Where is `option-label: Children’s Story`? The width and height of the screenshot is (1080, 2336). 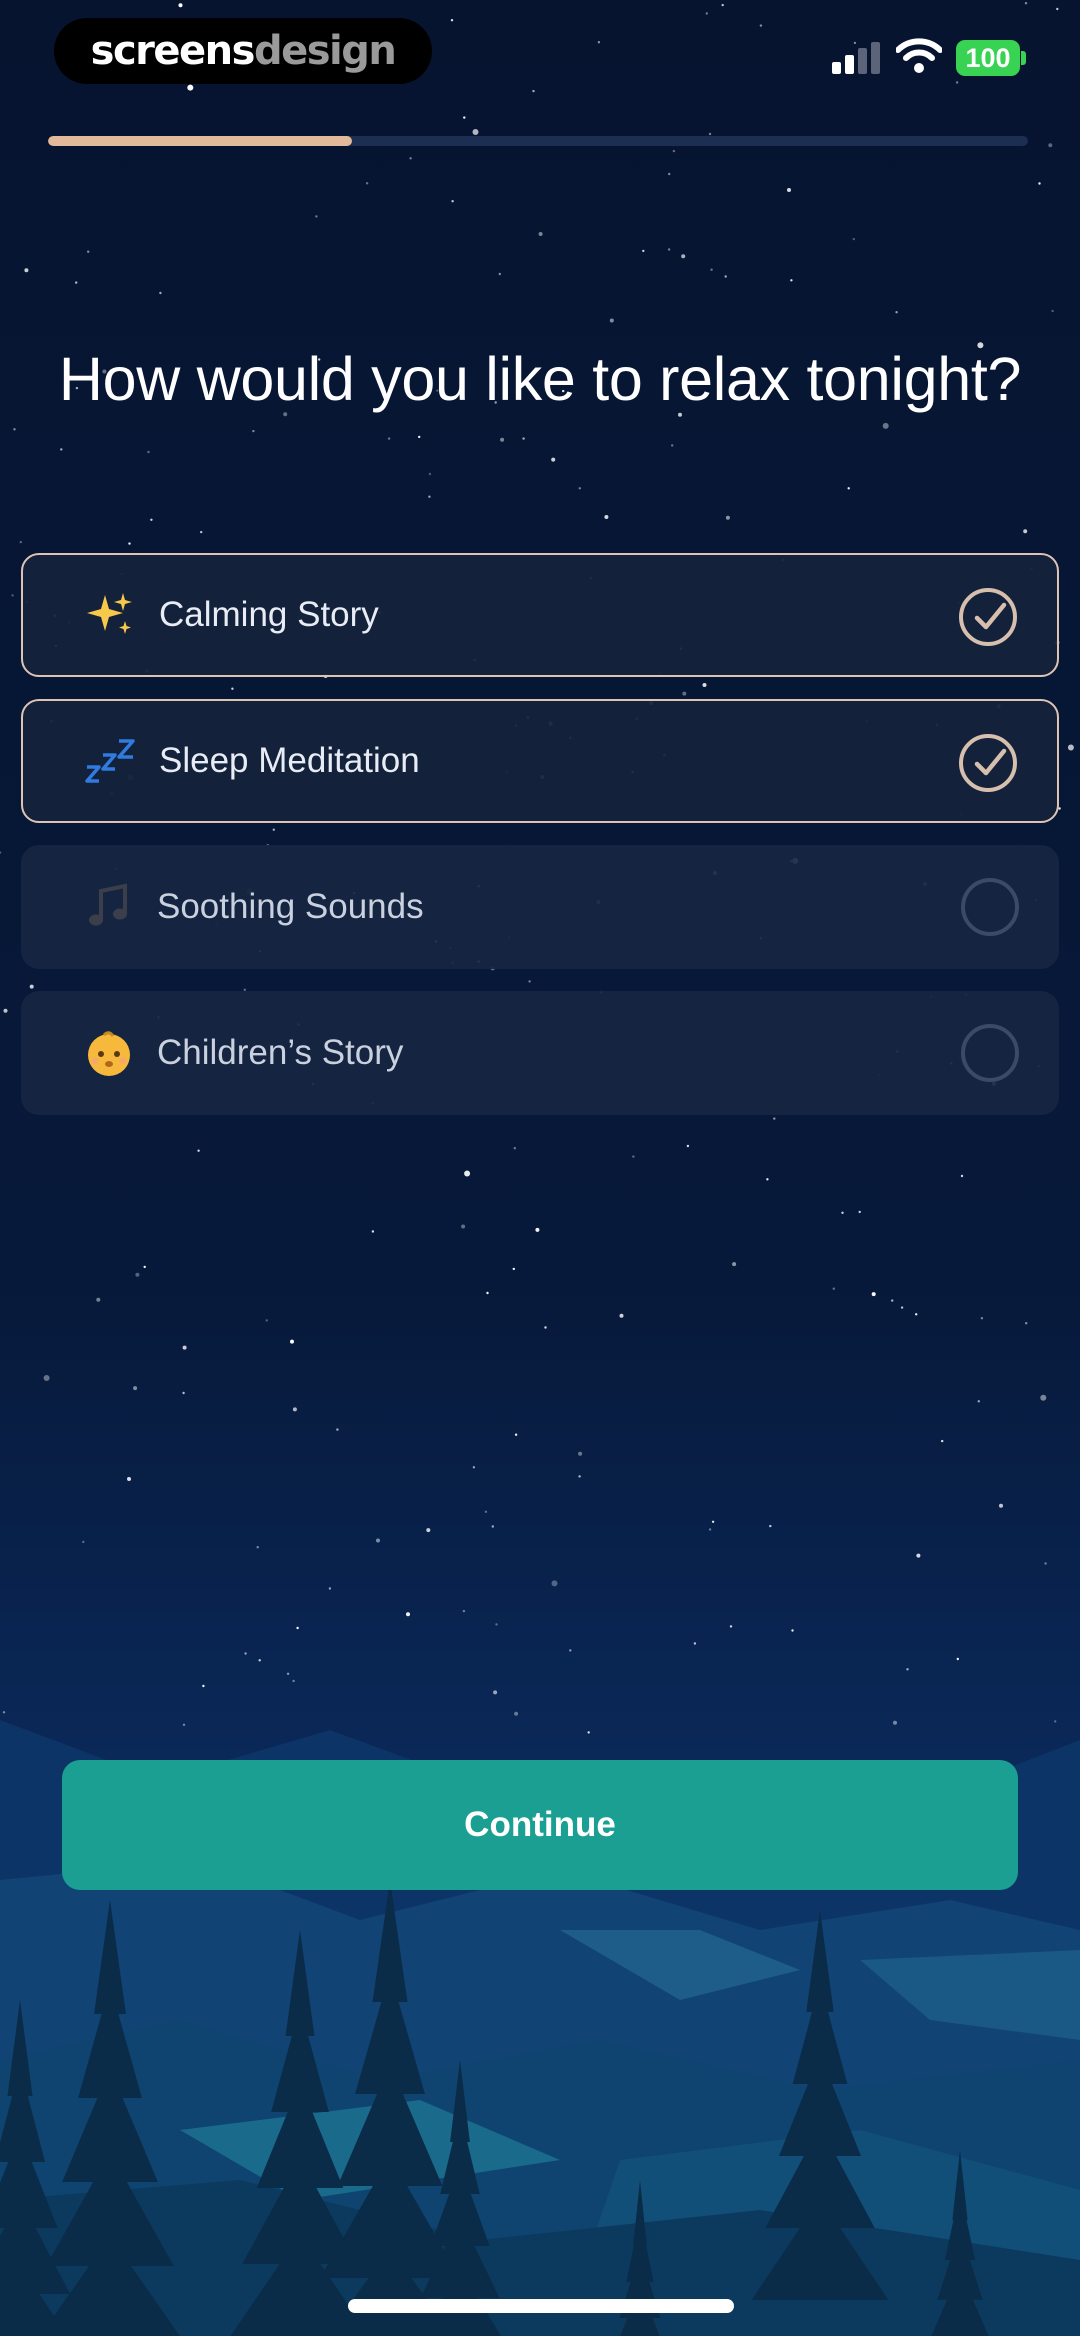
option-label: Children’s Story is located at coordinates (280, 1052).